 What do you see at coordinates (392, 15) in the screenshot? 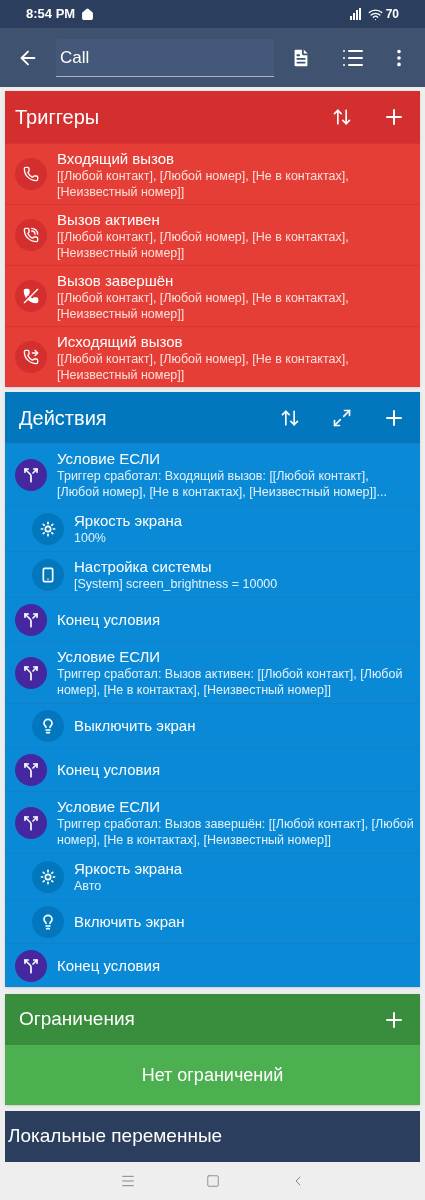
I see `battery-level: 70` at bounding box center [392, 15].